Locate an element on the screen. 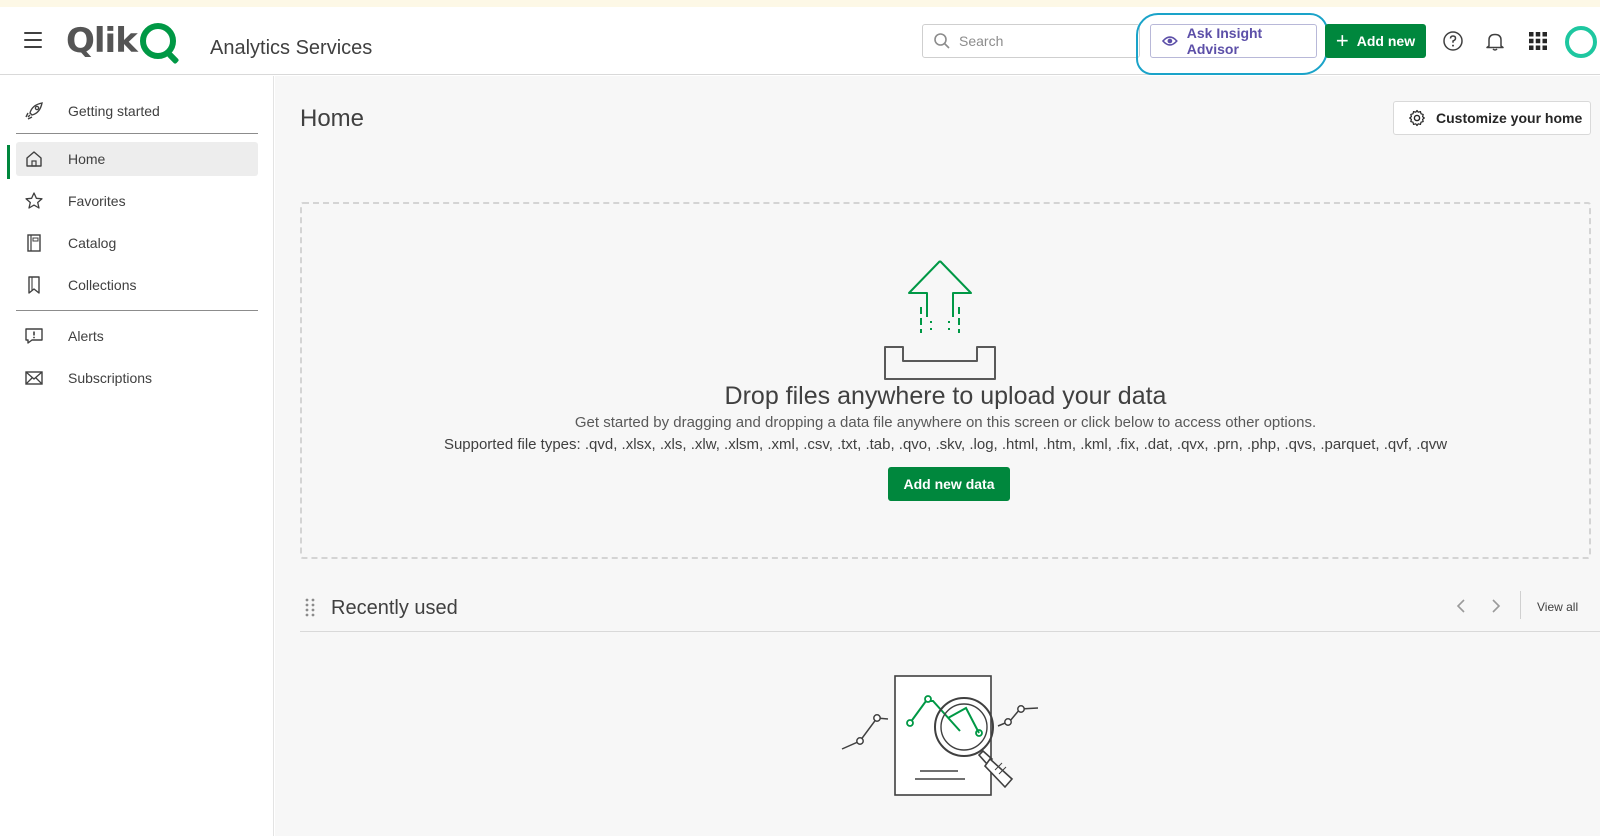  gear-icon is located at coordinates (1417, 118).